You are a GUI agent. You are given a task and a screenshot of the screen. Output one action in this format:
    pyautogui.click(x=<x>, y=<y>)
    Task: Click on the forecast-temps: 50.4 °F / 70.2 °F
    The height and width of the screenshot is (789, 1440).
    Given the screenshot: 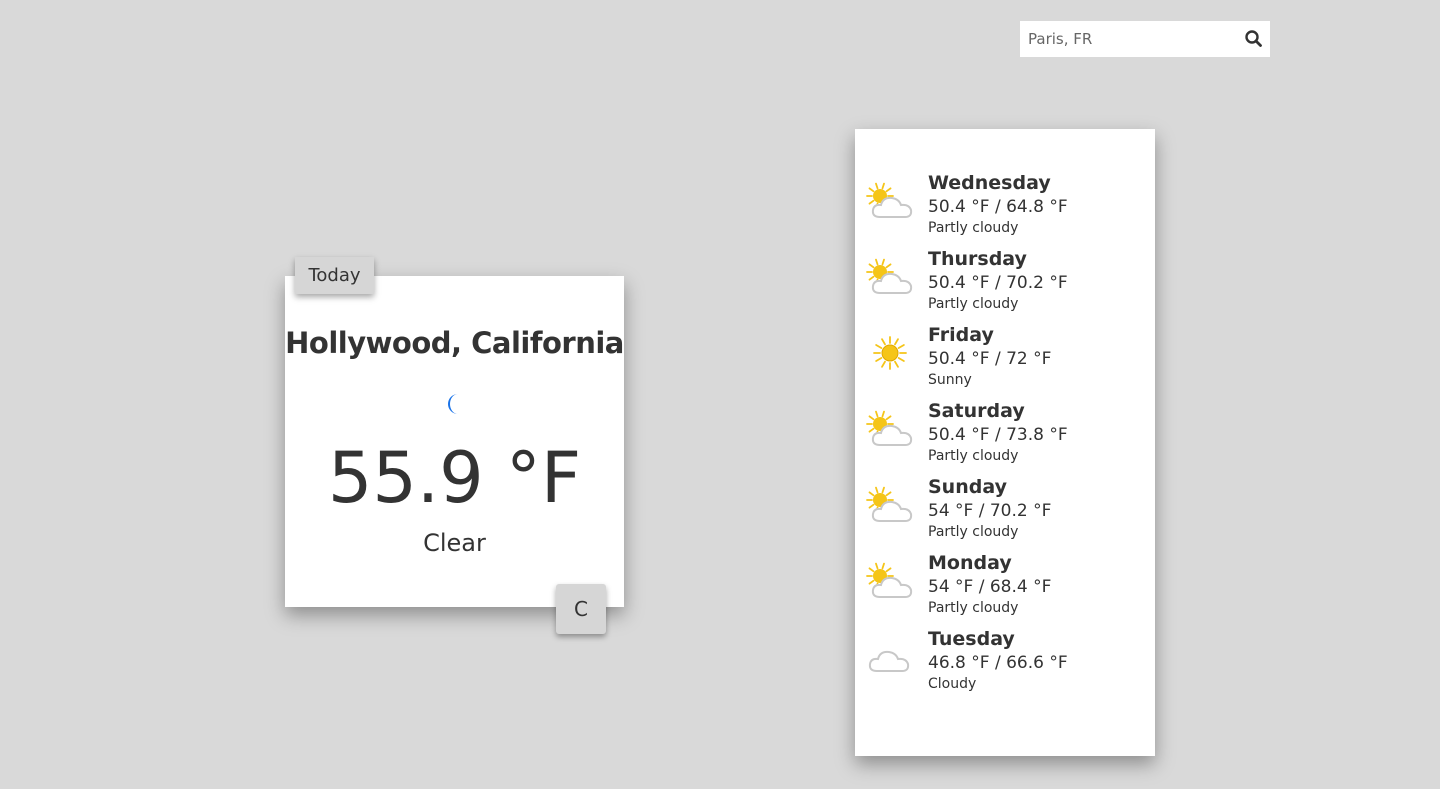 What is the action you would take?
    pyautogui.click(x=998, y=283)
    